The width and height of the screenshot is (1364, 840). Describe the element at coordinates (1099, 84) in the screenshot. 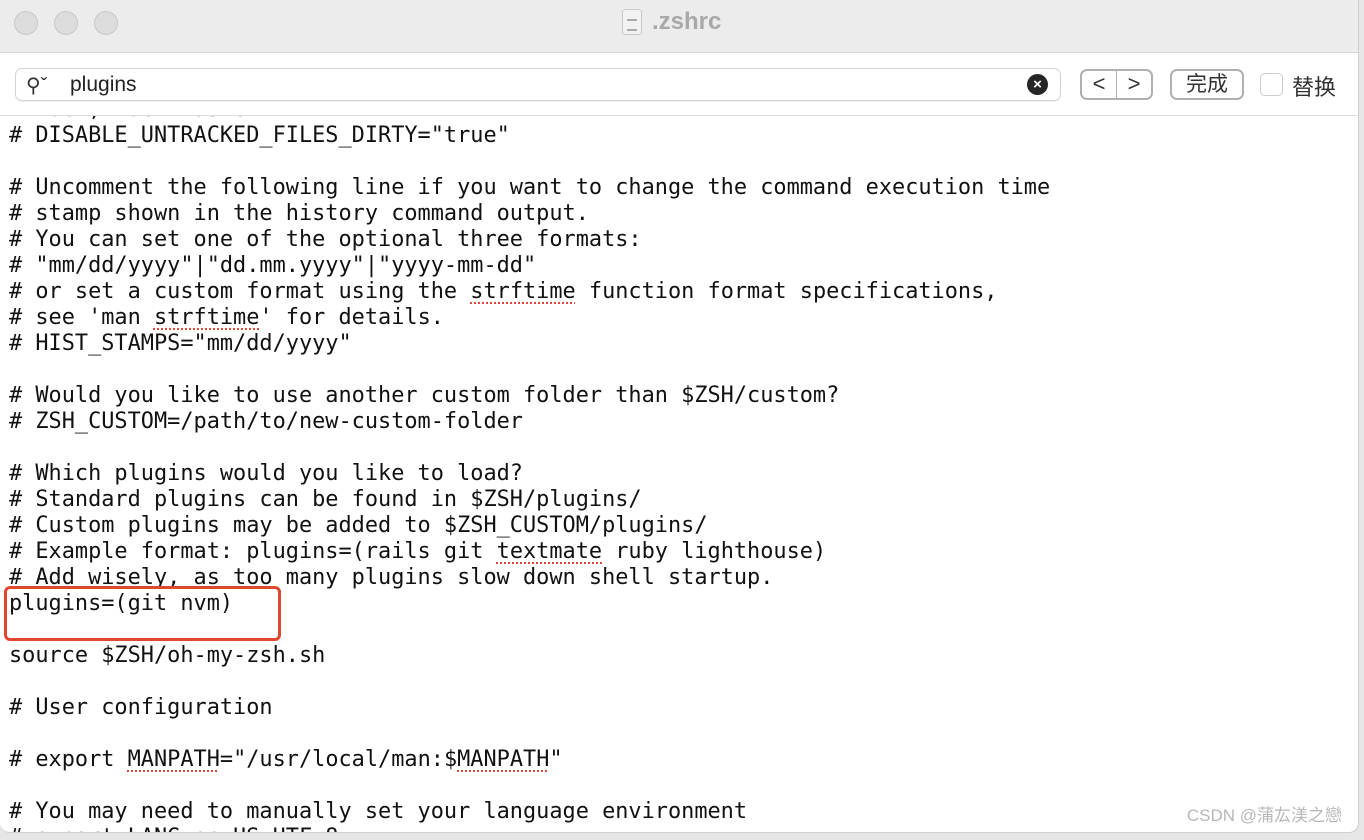

I see `previous-match-button: <` at that location.